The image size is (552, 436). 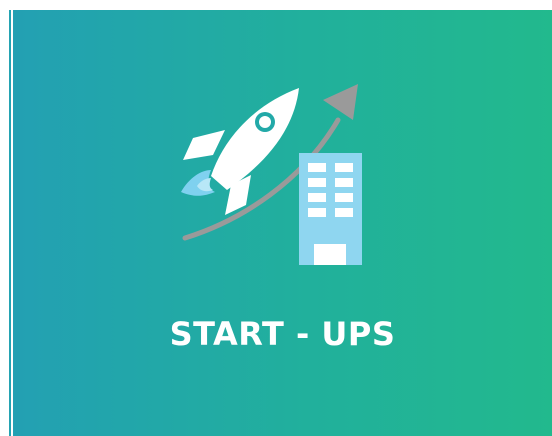 I want to click on startup-illustration, so click(x=271, y=174).